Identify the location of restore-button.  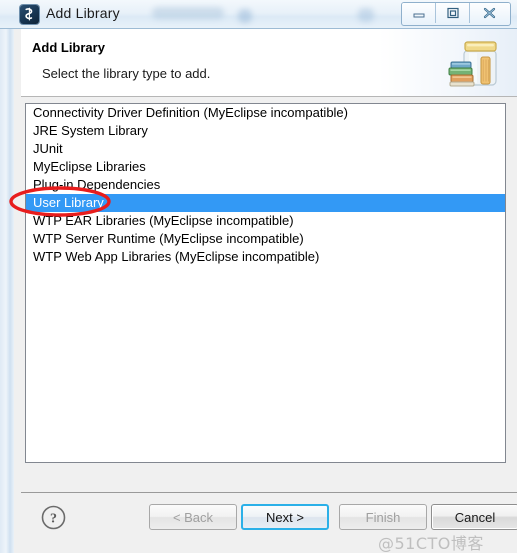
(453, 13).